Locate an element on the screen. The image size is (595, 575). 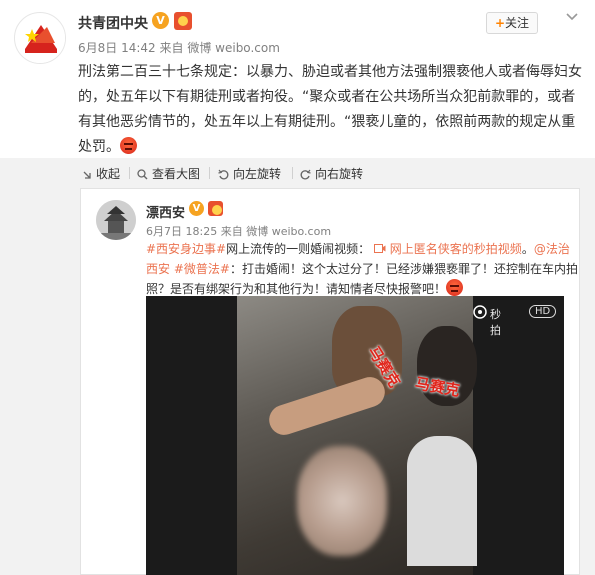
post-meta: 6月8日 14:42 来自 微博 weibo.com is located at coordinates (179, 47).